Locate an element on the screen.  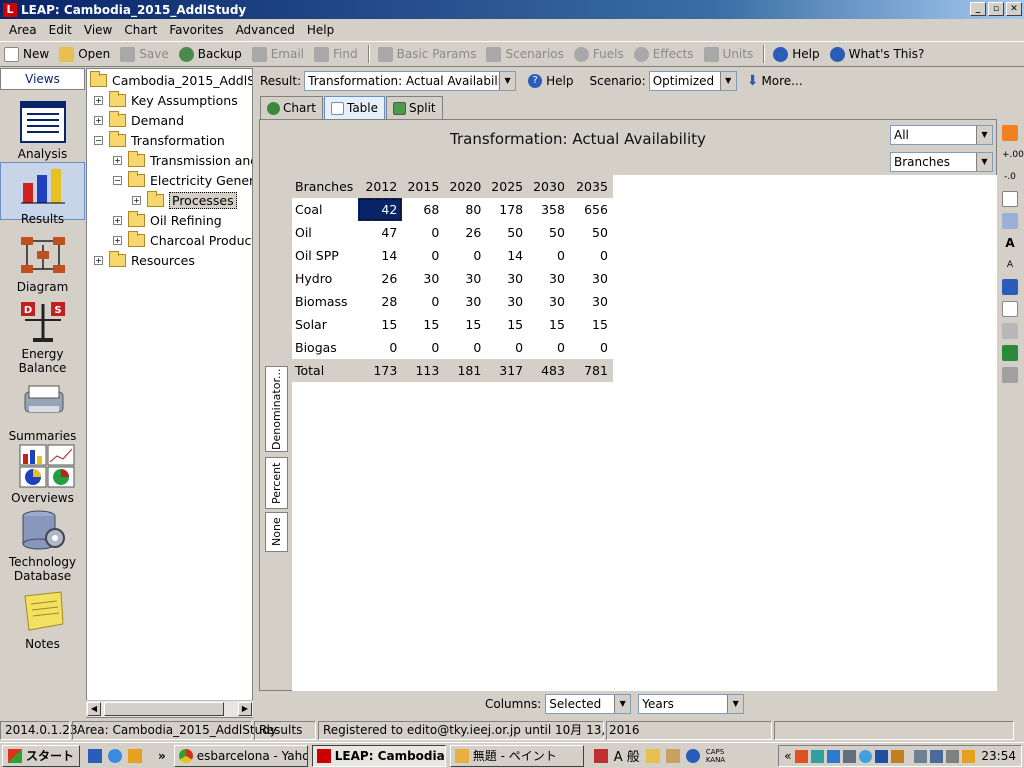
media-player-icon is located at coordinates (135, 755).